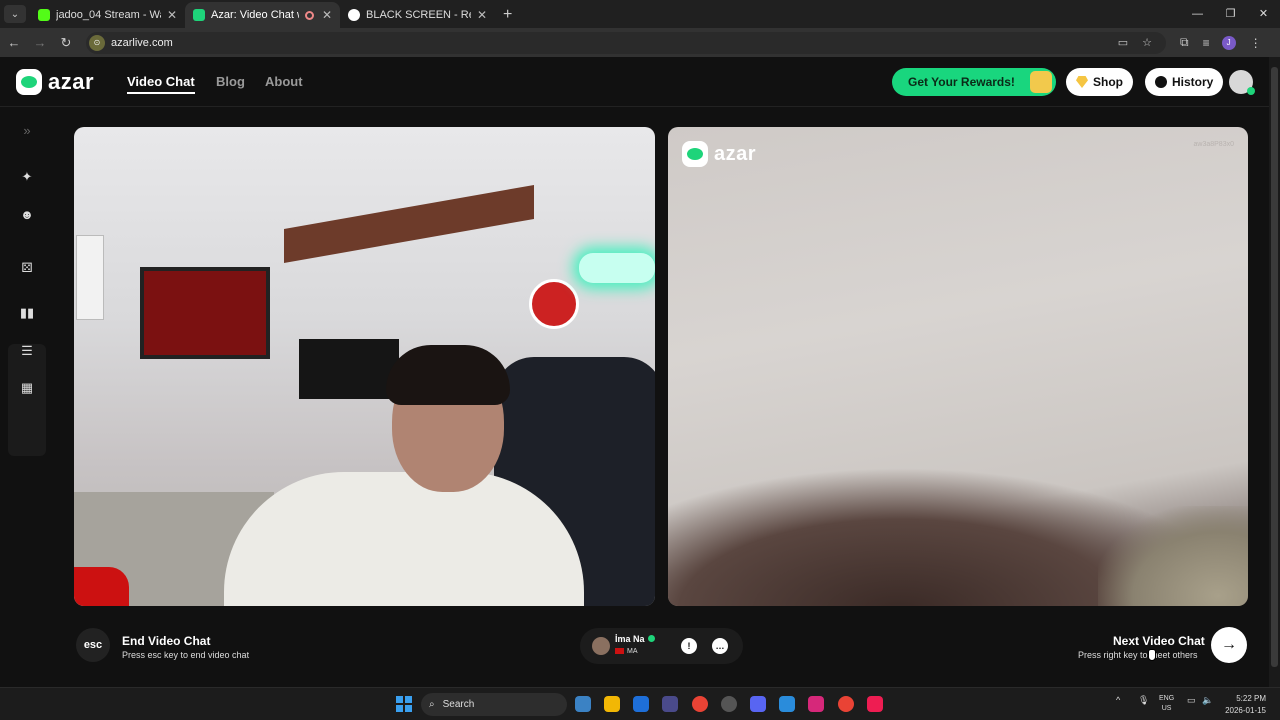  I want to click on extensions-icon: ⧉, so click(1184, 42).